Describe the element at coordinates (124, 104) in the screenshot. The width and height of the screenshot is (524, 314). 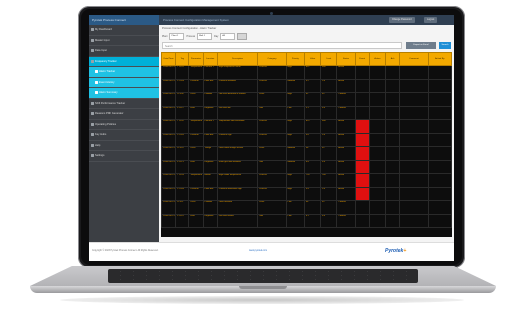
I see `sidebar-item-shift-performance-tracker: Shift Performance Tracker` at that location.